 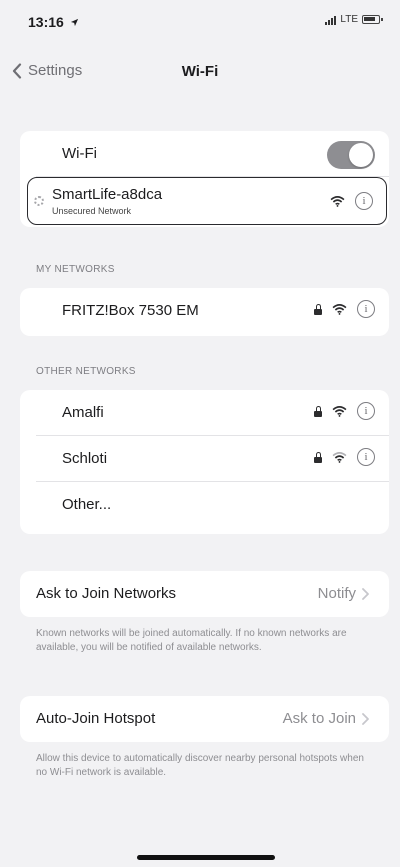 What do you see at coordinates (200, 22) in the screenshot?
I see `status-bar: 13:16 LTE` at bounding box center [200, 22].